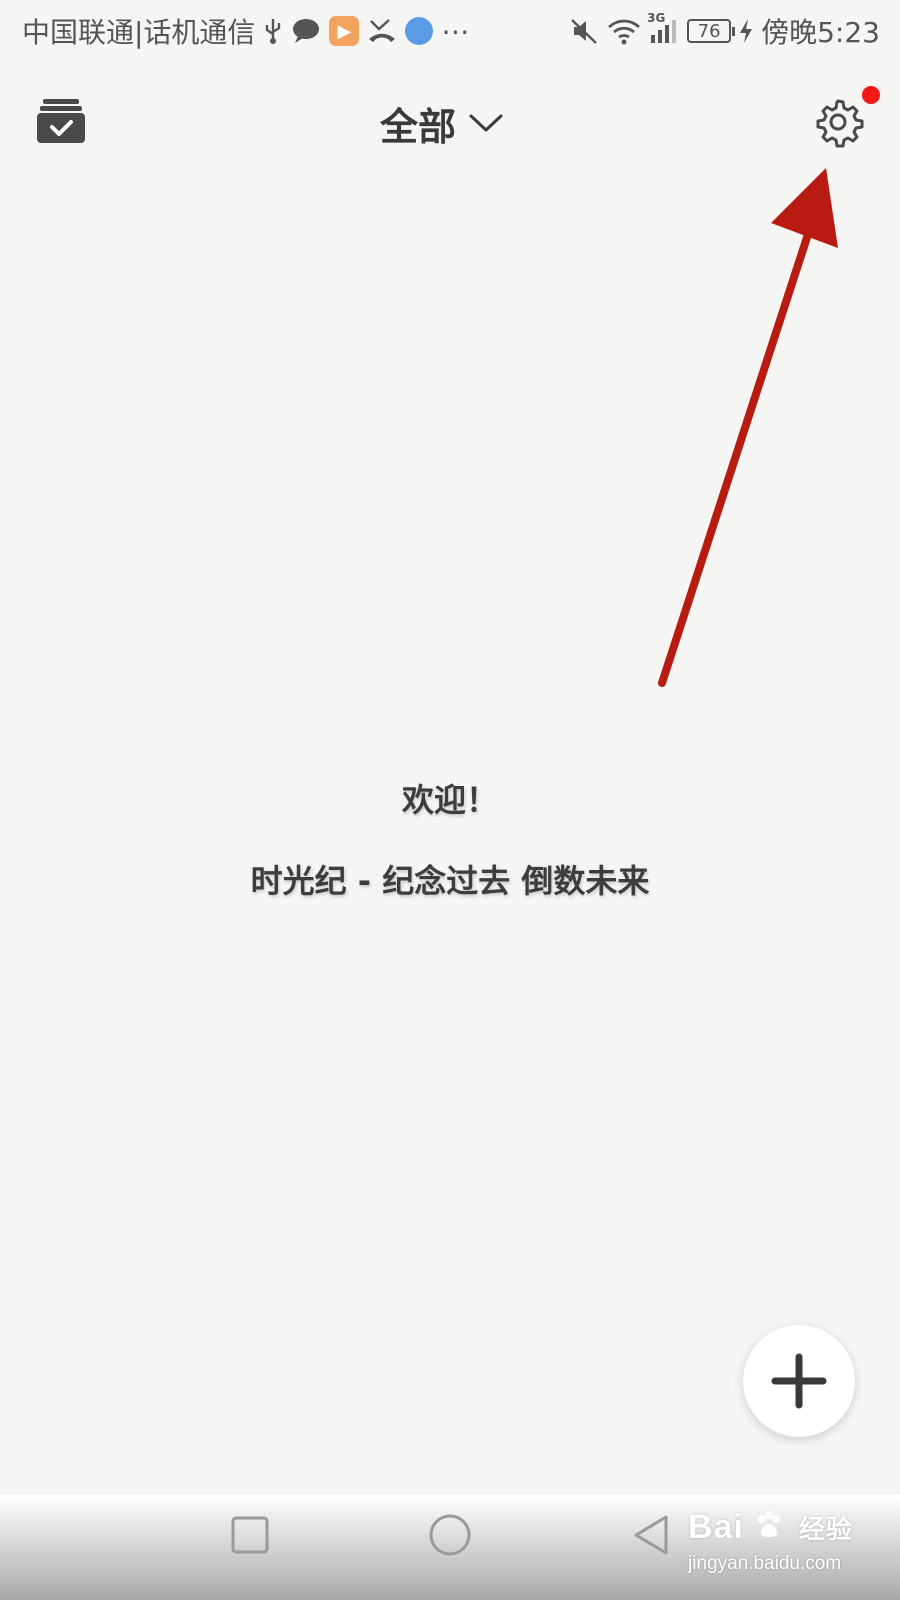 The height and width of the screenshot is (1600, 900). I want to click on battery-icon: 76, so click(711, 31).